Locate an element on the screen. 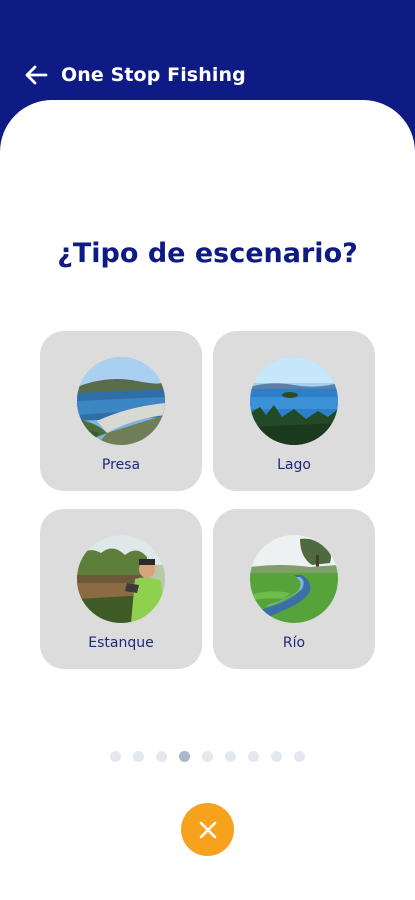 This screenshot has height=900, width=415. question-title: ¿Tipo de escenario? is located at coordinates (207, 253).